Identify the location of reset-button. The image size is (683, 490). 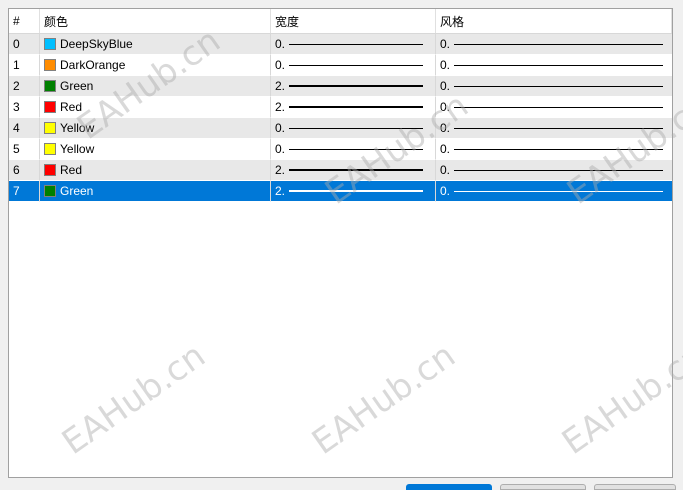
(635, 487).